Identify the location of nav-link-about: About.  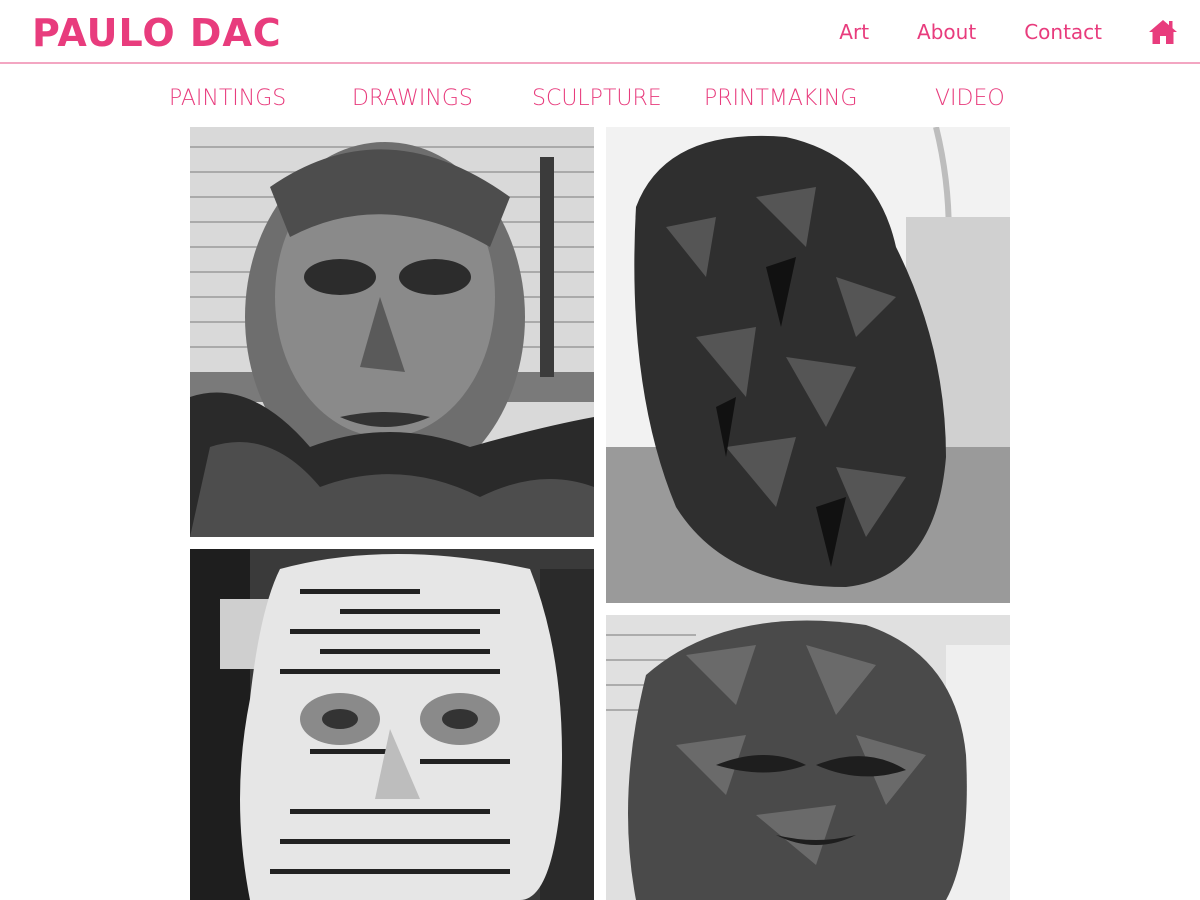
(946, 32).